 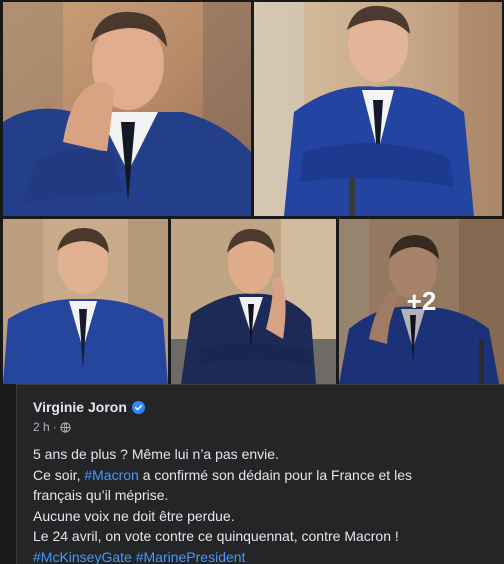 What do you see at coordinates (156, 454) in the screenshot?
I see `post-line: 5 ans de plus ? Même lui n’a pas envie.` at bounding box center [156, 454].